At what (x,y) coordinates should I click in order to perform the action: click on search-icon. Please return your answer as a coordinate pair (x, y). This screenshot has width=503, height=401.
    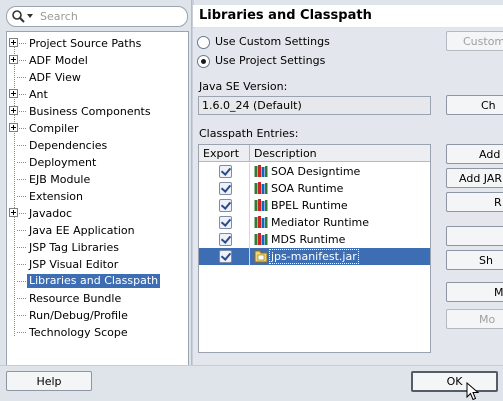
    Looking at the image, I should click on (22, 16).